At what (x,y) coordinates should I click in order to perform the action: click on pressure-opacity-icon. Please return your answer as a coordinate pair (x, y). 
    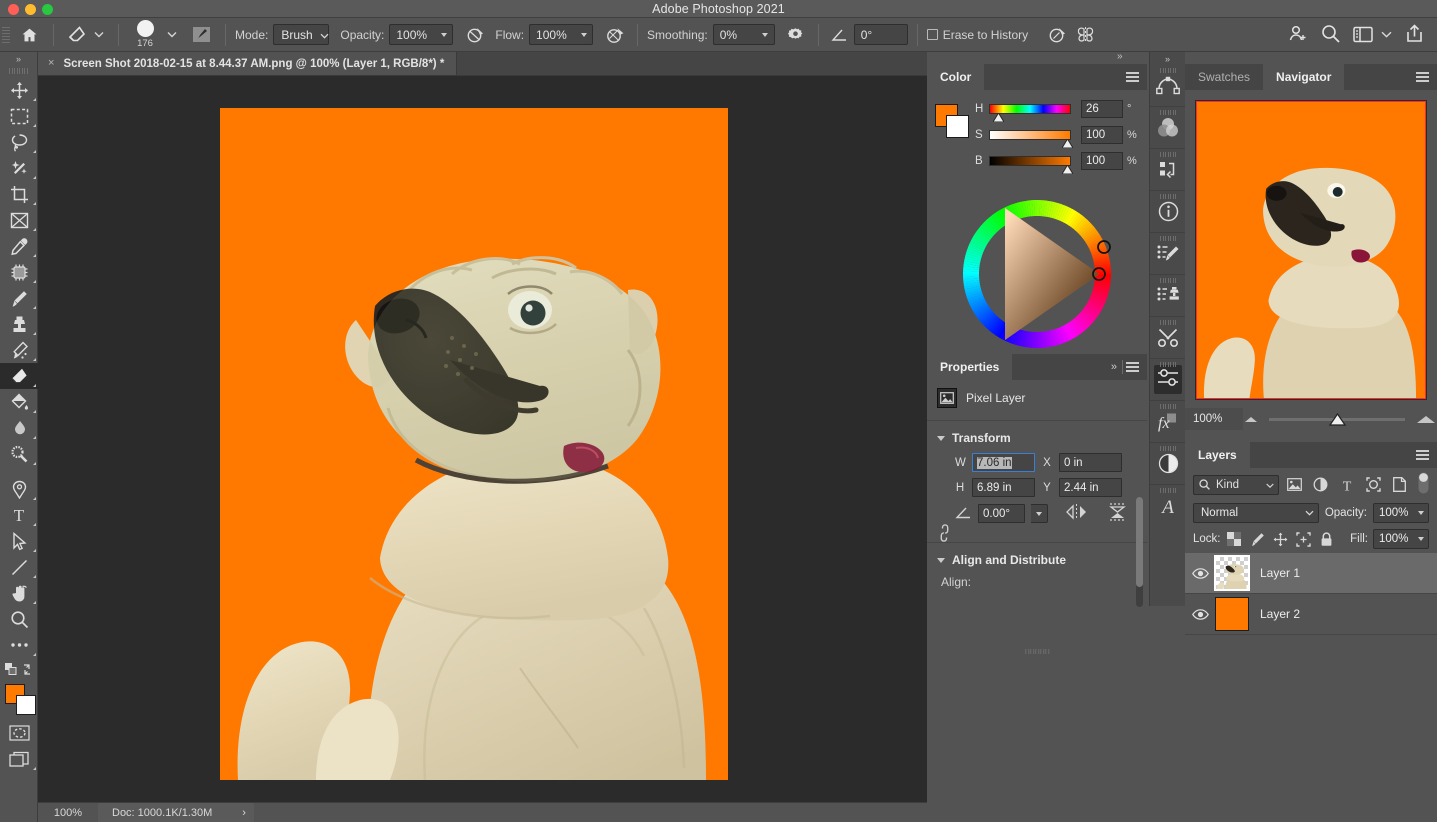
    Looking at the image, I should click on (475, 34).